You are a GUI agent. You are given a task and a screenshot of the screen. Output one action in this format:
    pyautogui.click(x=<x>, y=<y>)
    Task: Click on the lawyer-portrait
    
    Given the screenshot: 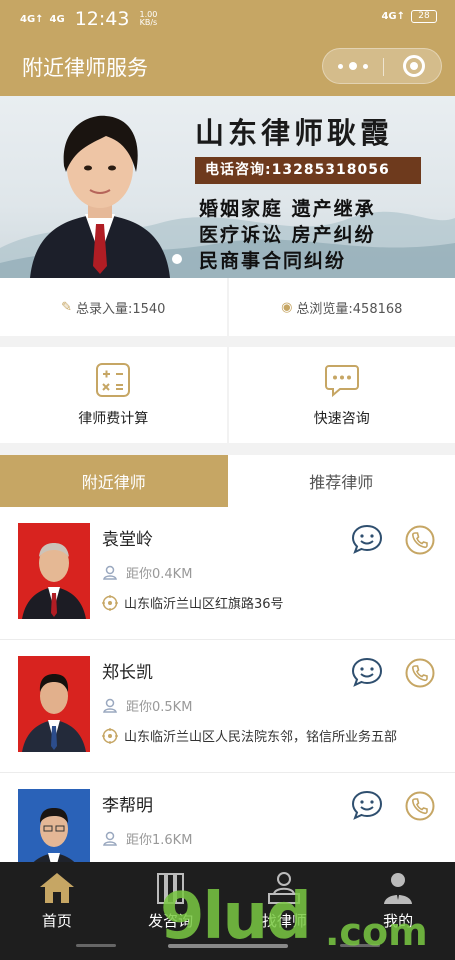 What is the action you would take?
    pyautogui.click(x=100, y=196)
    